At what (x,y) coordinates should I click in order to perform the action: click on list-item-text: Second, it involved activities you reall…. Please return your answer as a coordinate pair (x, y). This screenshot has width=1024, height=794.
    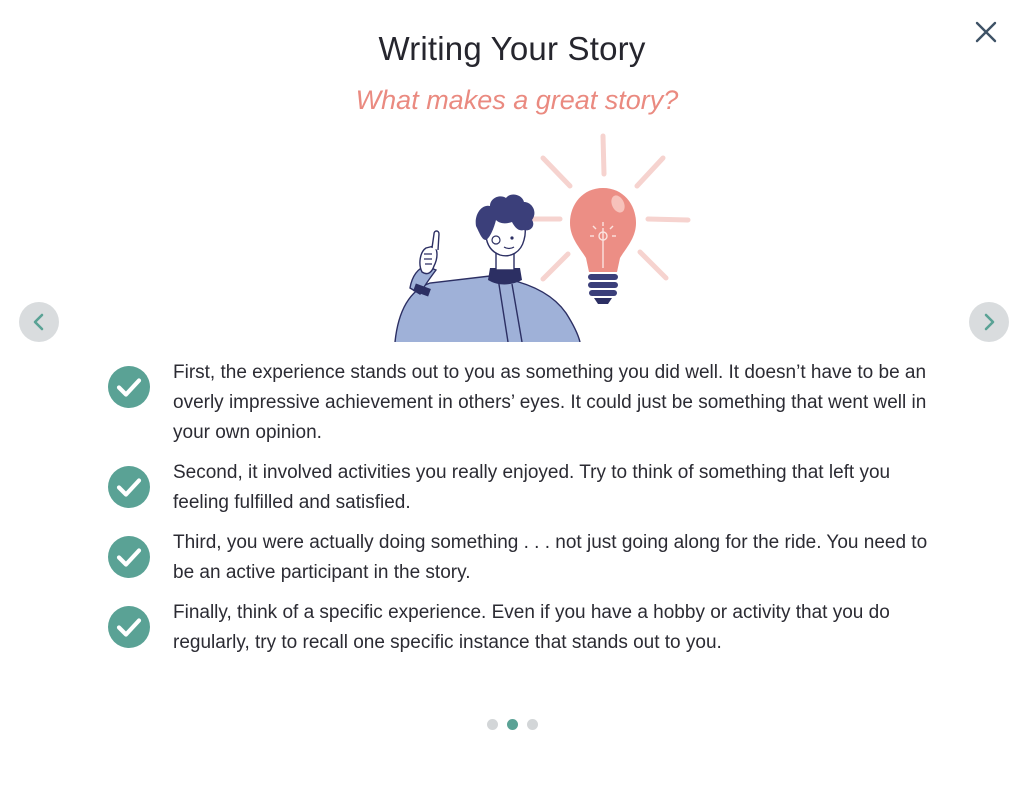
    Looking at the image, I should click on (532, 487).